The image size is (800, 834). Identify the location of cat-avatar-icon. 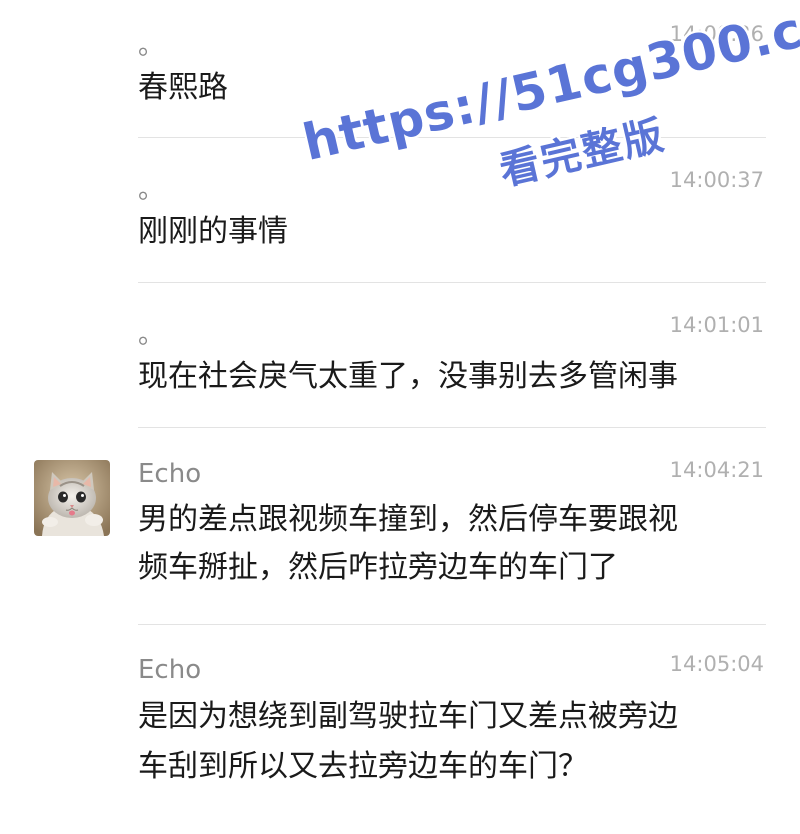
(72, 498).